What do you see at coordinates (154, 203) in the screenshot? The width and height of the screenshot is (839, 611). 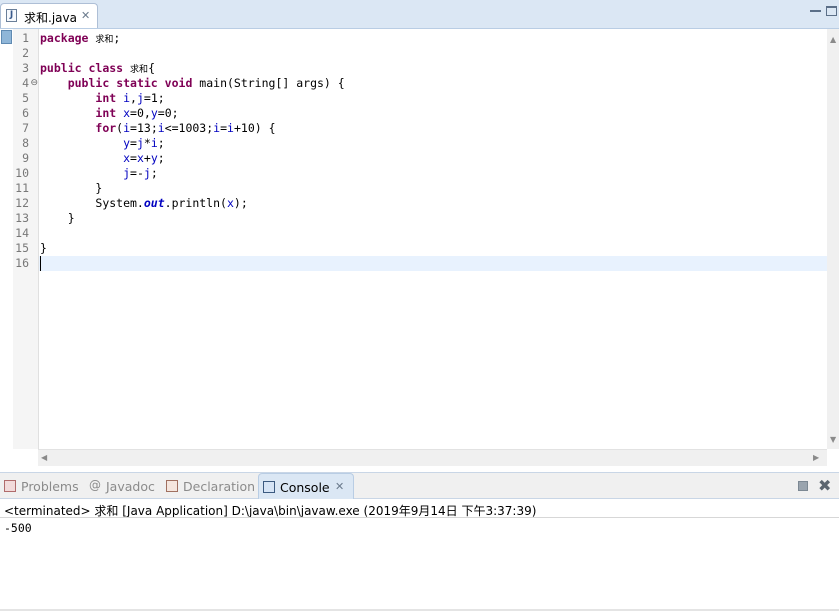 I see `code-static-field: out` at bounding box center [154, 203].